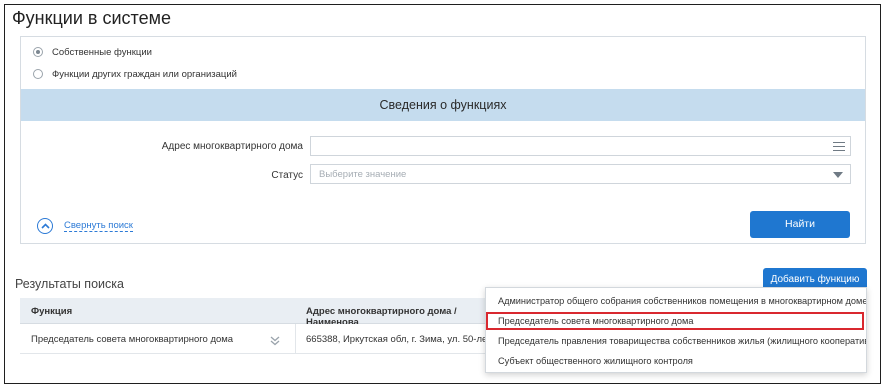  What do you see at coordinates (232, 146) in the screenshot?
I see `address-label: Адрес многоквартирного дома` at bounding box center [232, 146].